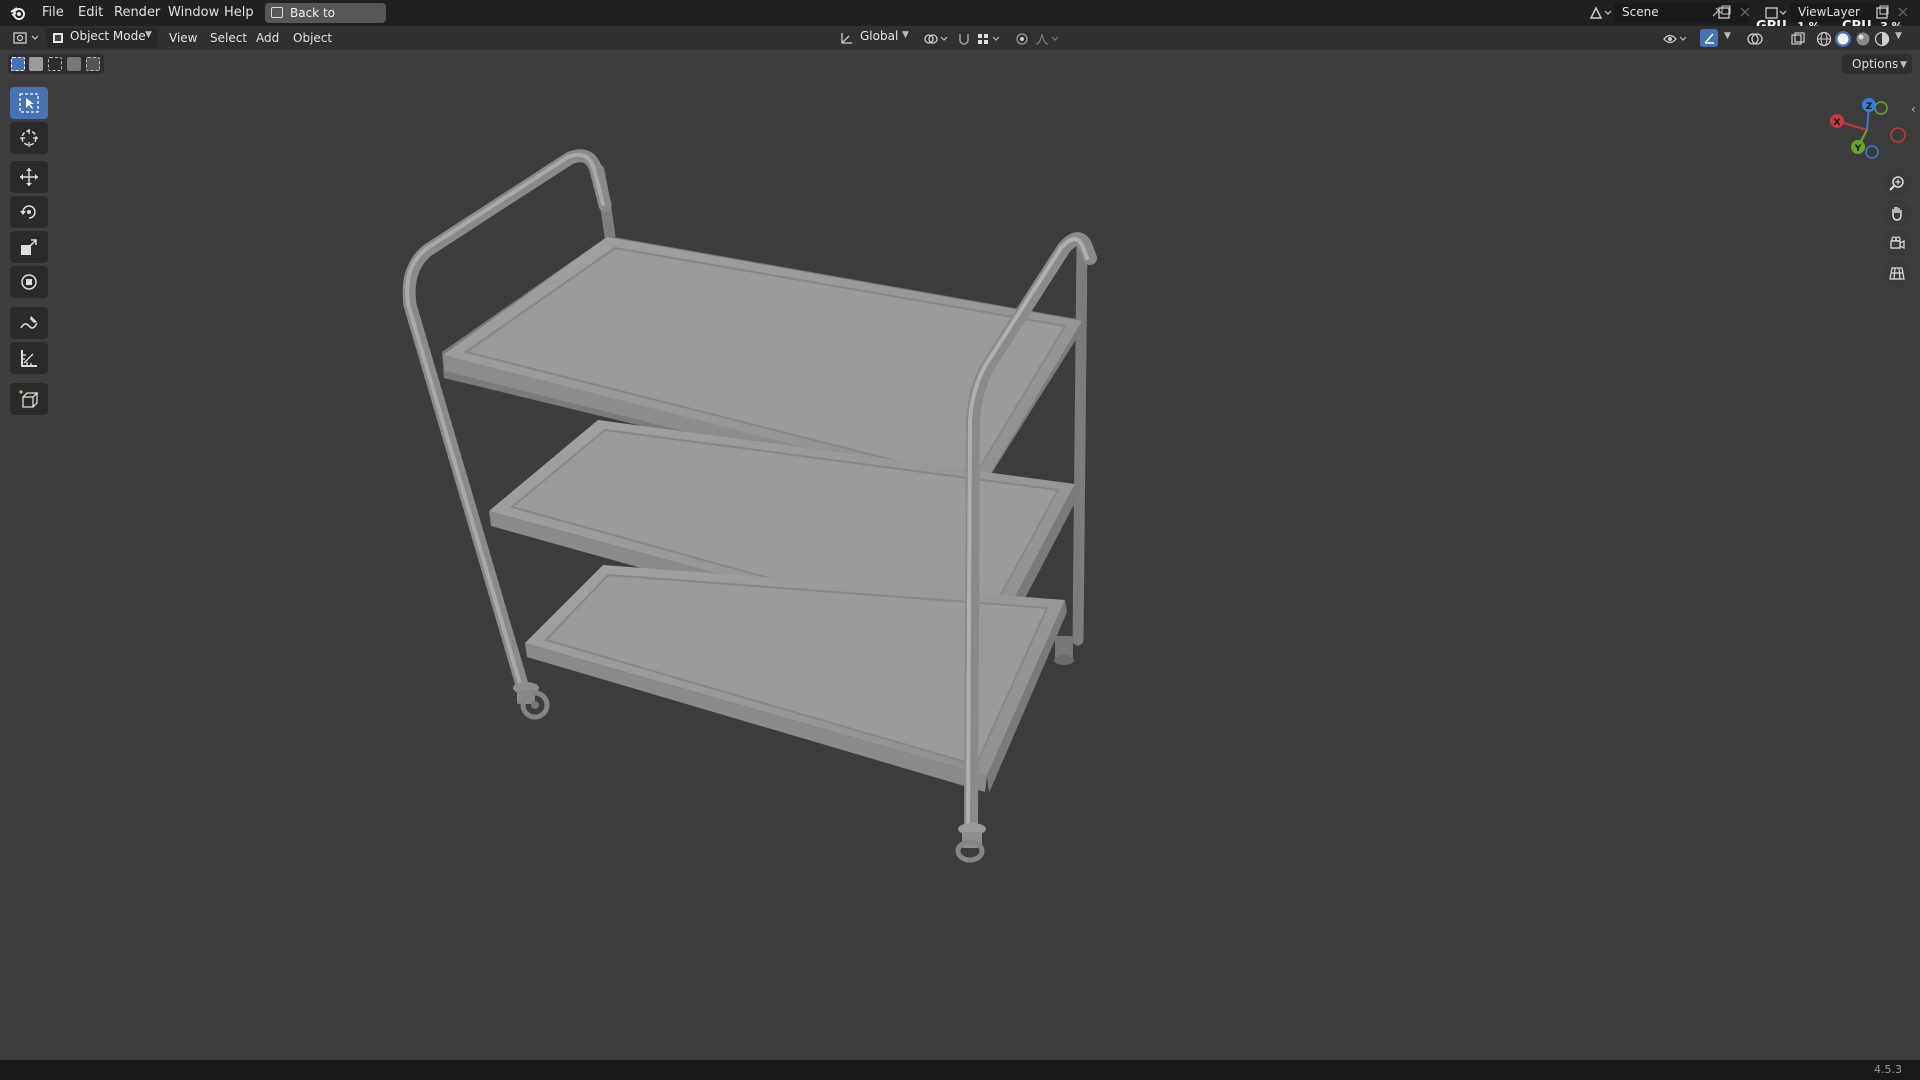 The image size is (1920, 1080). I want to click on material-shading-icon, so click(1863, 39).